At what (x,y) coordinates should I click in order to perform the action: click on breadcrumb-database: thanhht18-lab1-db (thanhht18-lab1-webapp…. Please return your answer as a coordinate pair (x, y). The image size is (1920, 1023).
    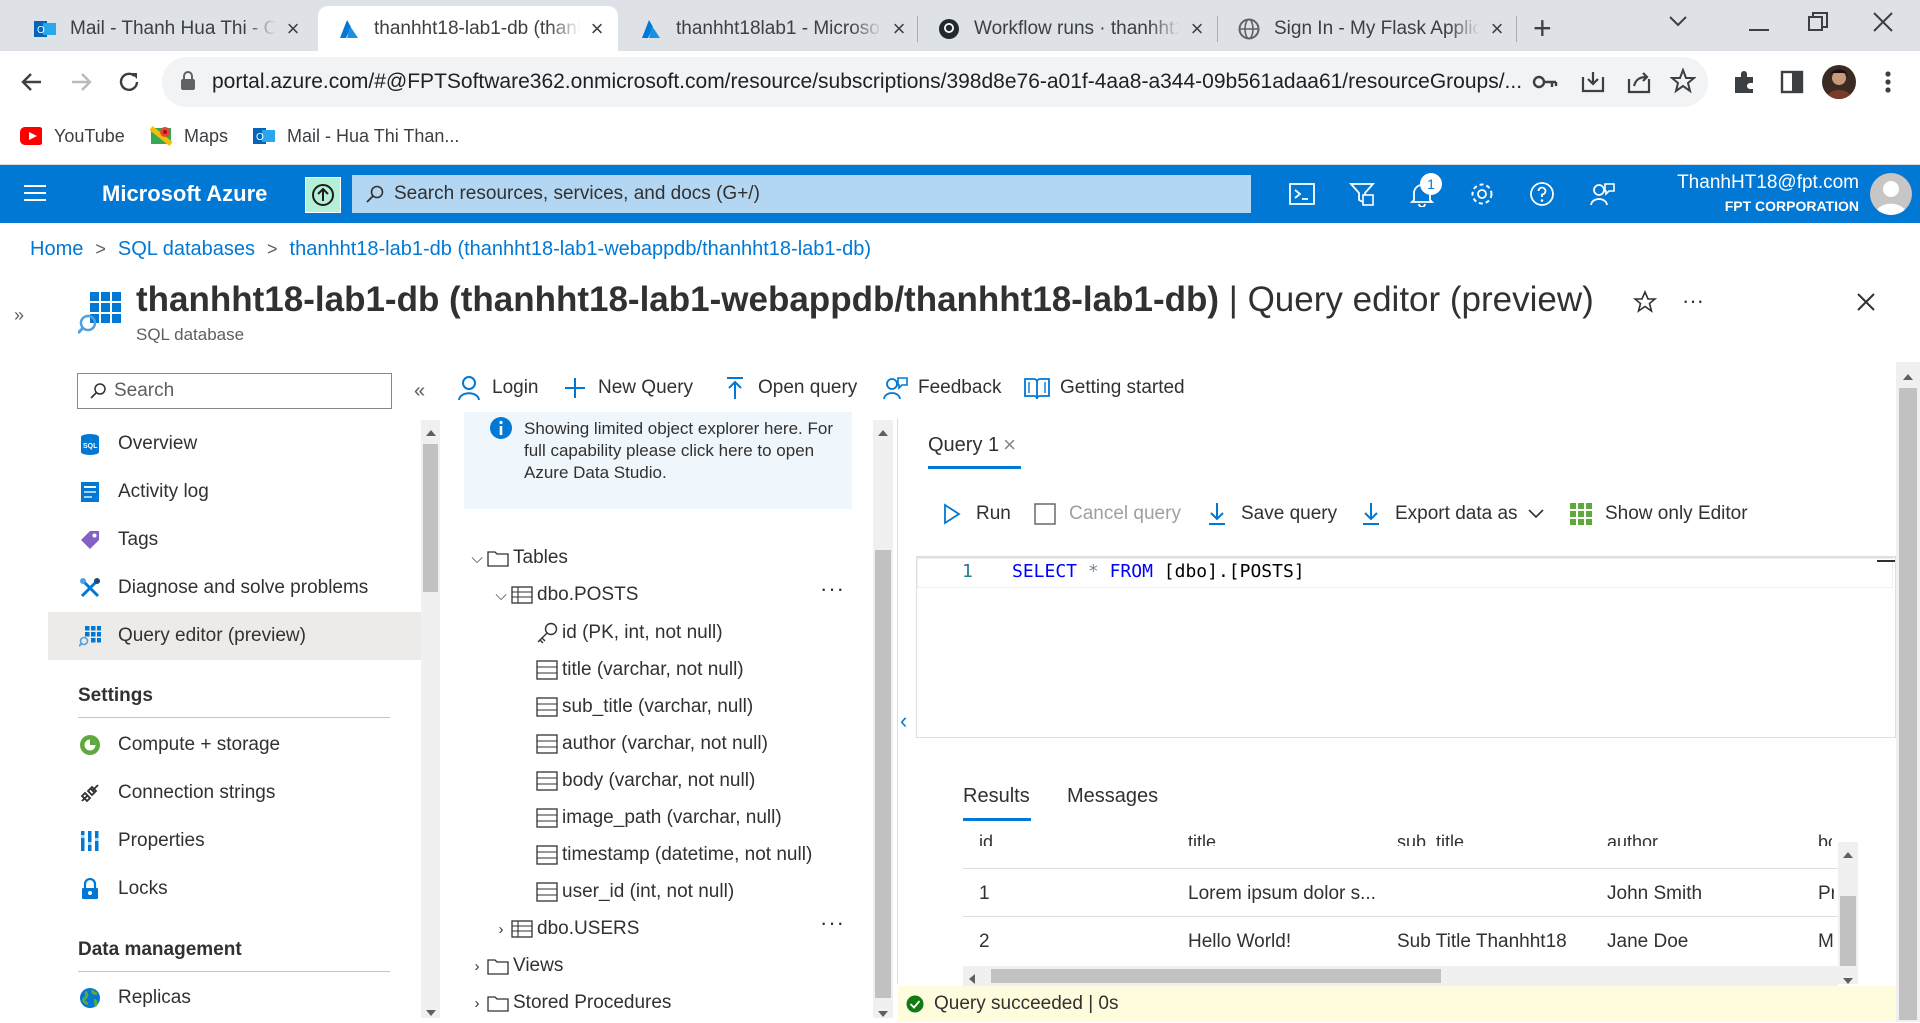
    Looking at the image, I should click on (581, 249).